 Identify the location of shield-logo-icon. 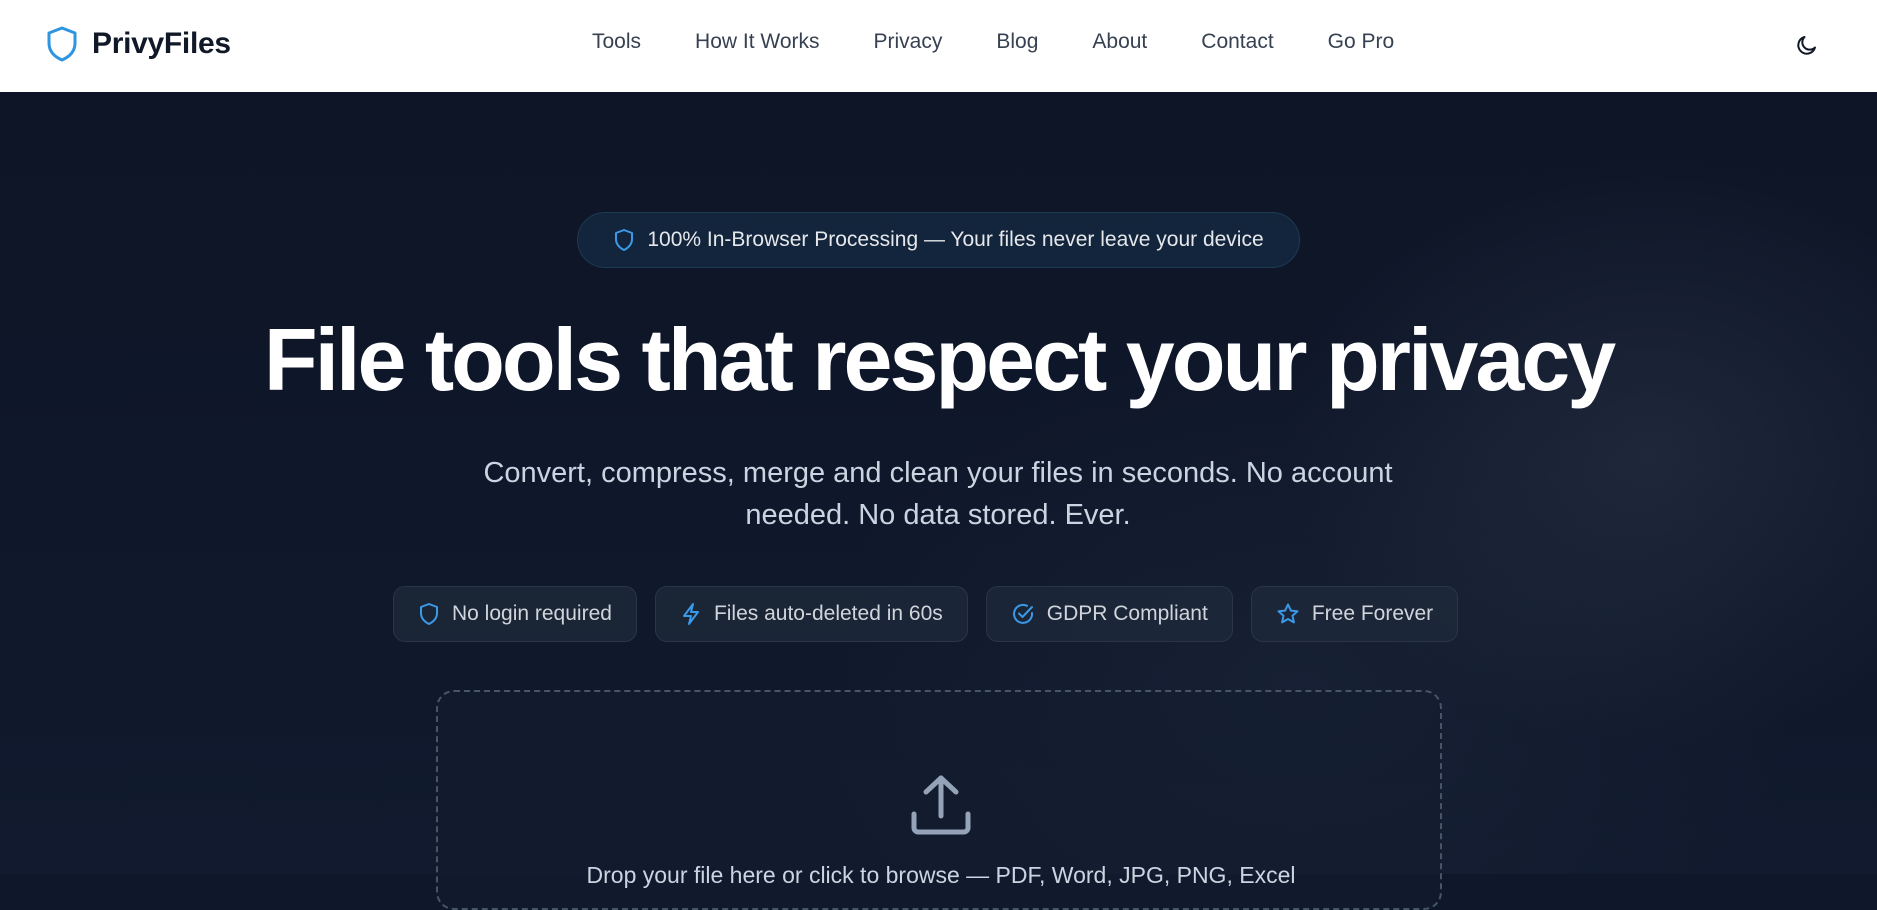
(62, 44).